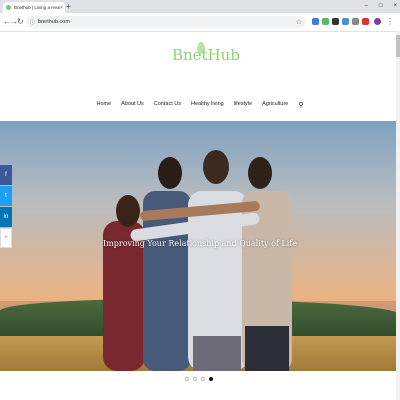  Describe the element at coordinates (377, 21) in the screenshot. I see `profile-avatar-icon` at that location.